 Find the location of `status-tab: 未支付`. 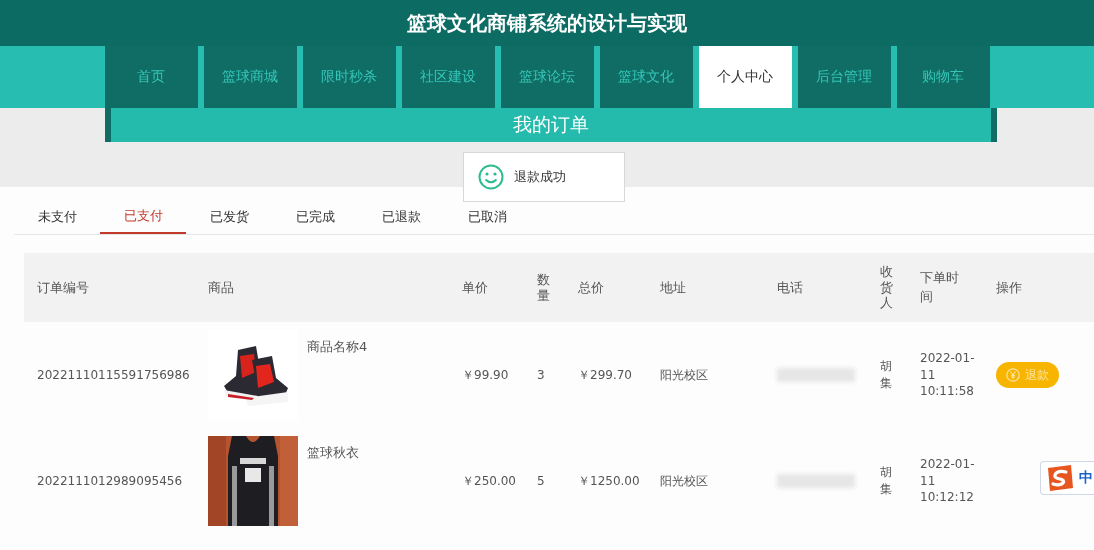

status-tab: 未支付 is located at coordinates (57, 217).